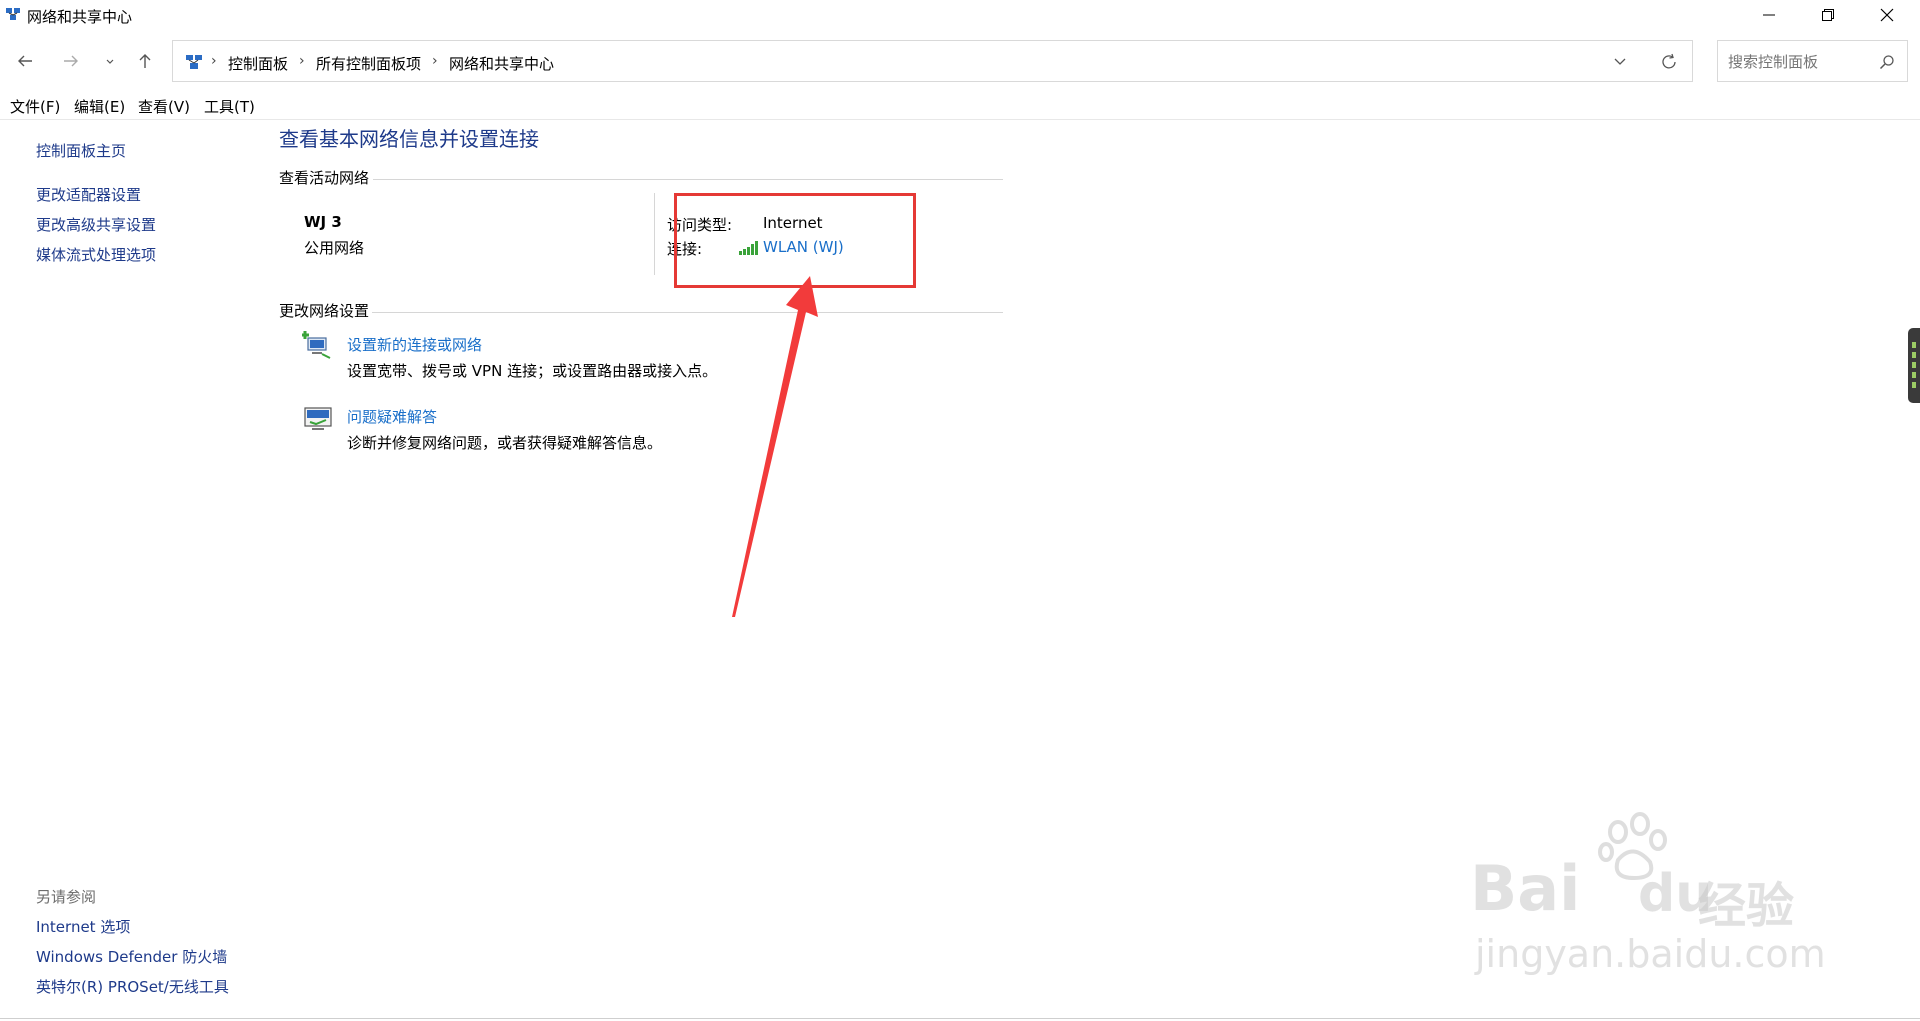 The width and height of the screenshot is (1920, 1021). I want to click on arrow-up-icon, so click(145, 61).